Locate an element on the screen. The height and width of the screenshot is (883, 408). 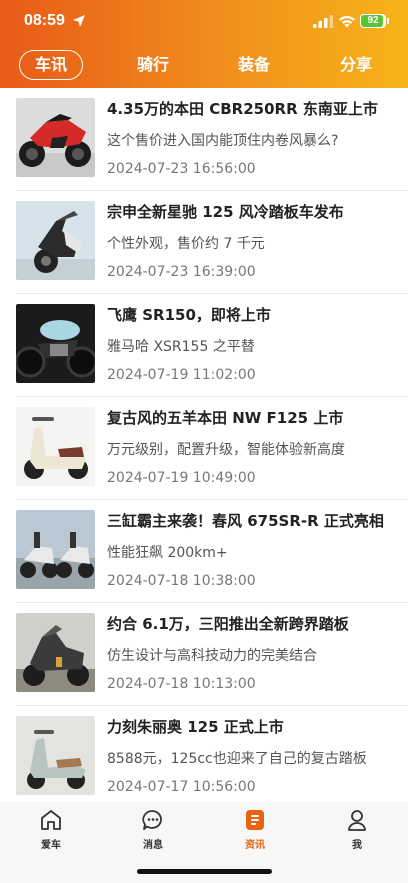
app-header: 08:59 92 车讯 骑行 装备 分享 is located at coordinates (204, 44).